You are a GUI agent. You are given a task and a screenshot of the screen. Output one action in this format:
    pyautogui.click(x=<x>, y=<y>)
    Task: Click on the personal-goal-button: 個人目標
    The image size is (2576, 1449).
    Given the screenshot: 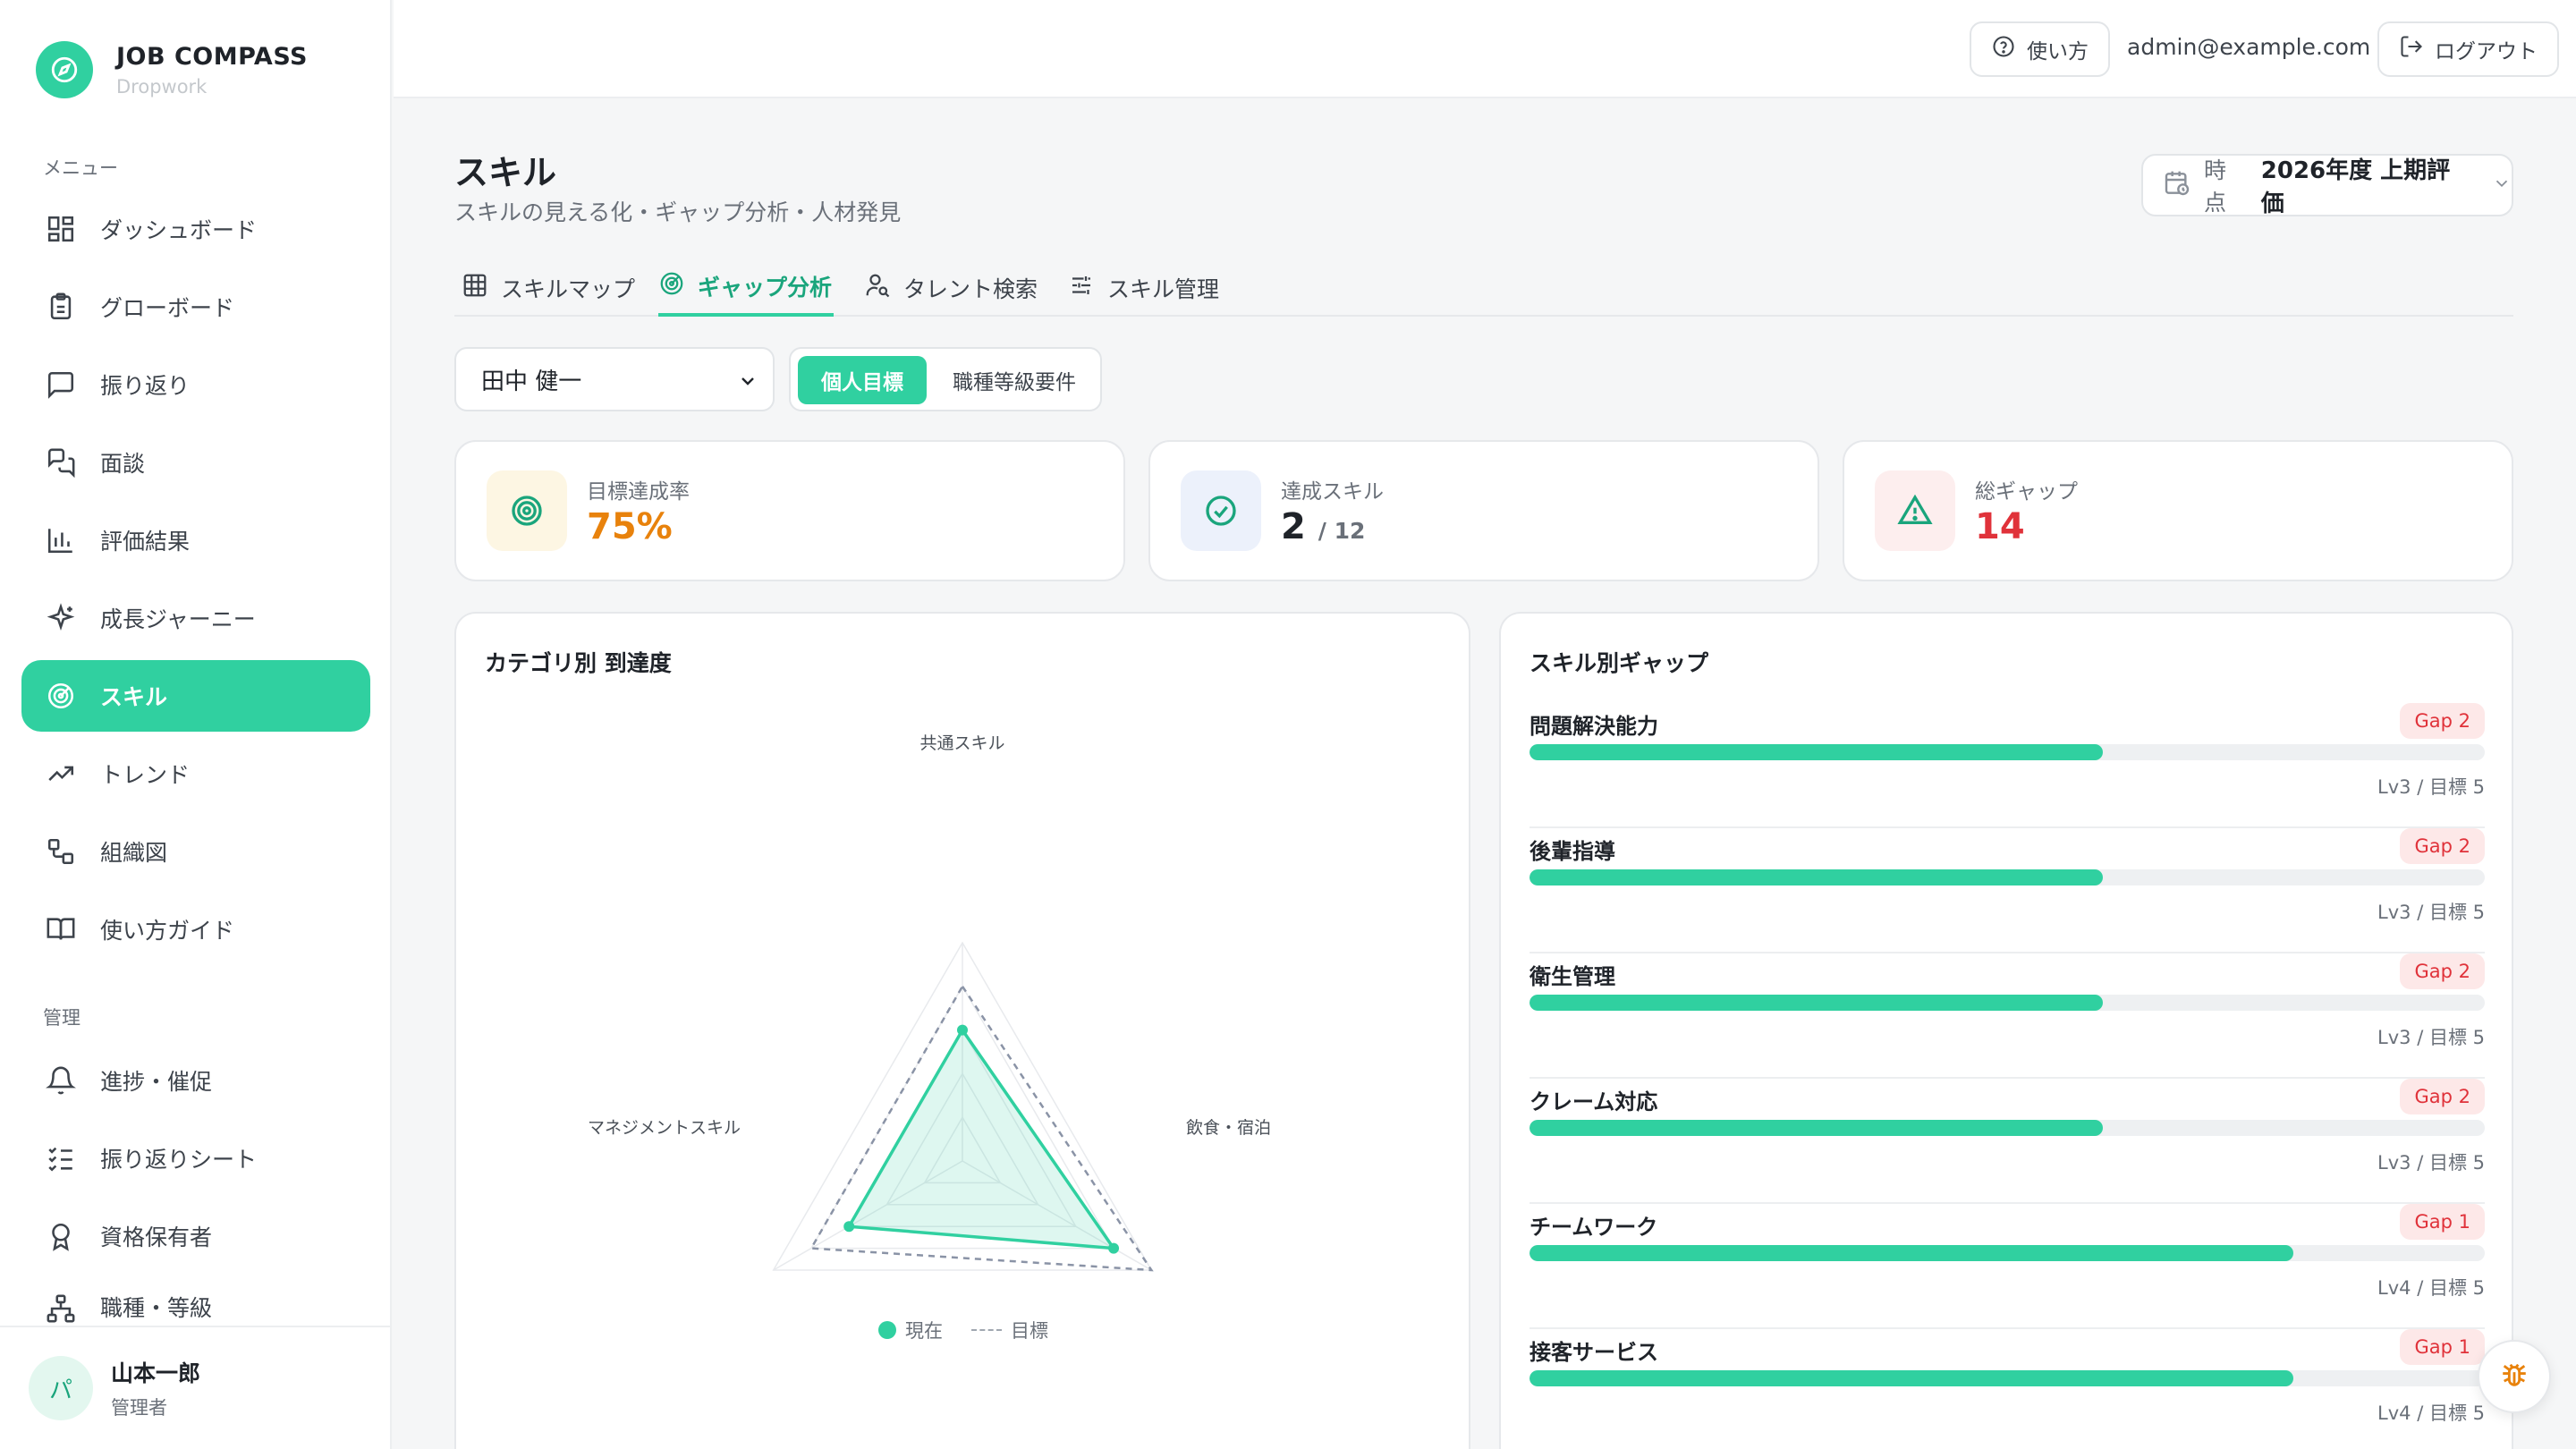 What is the action you would take?
    pyautogui.click(x=862, y=380)
    